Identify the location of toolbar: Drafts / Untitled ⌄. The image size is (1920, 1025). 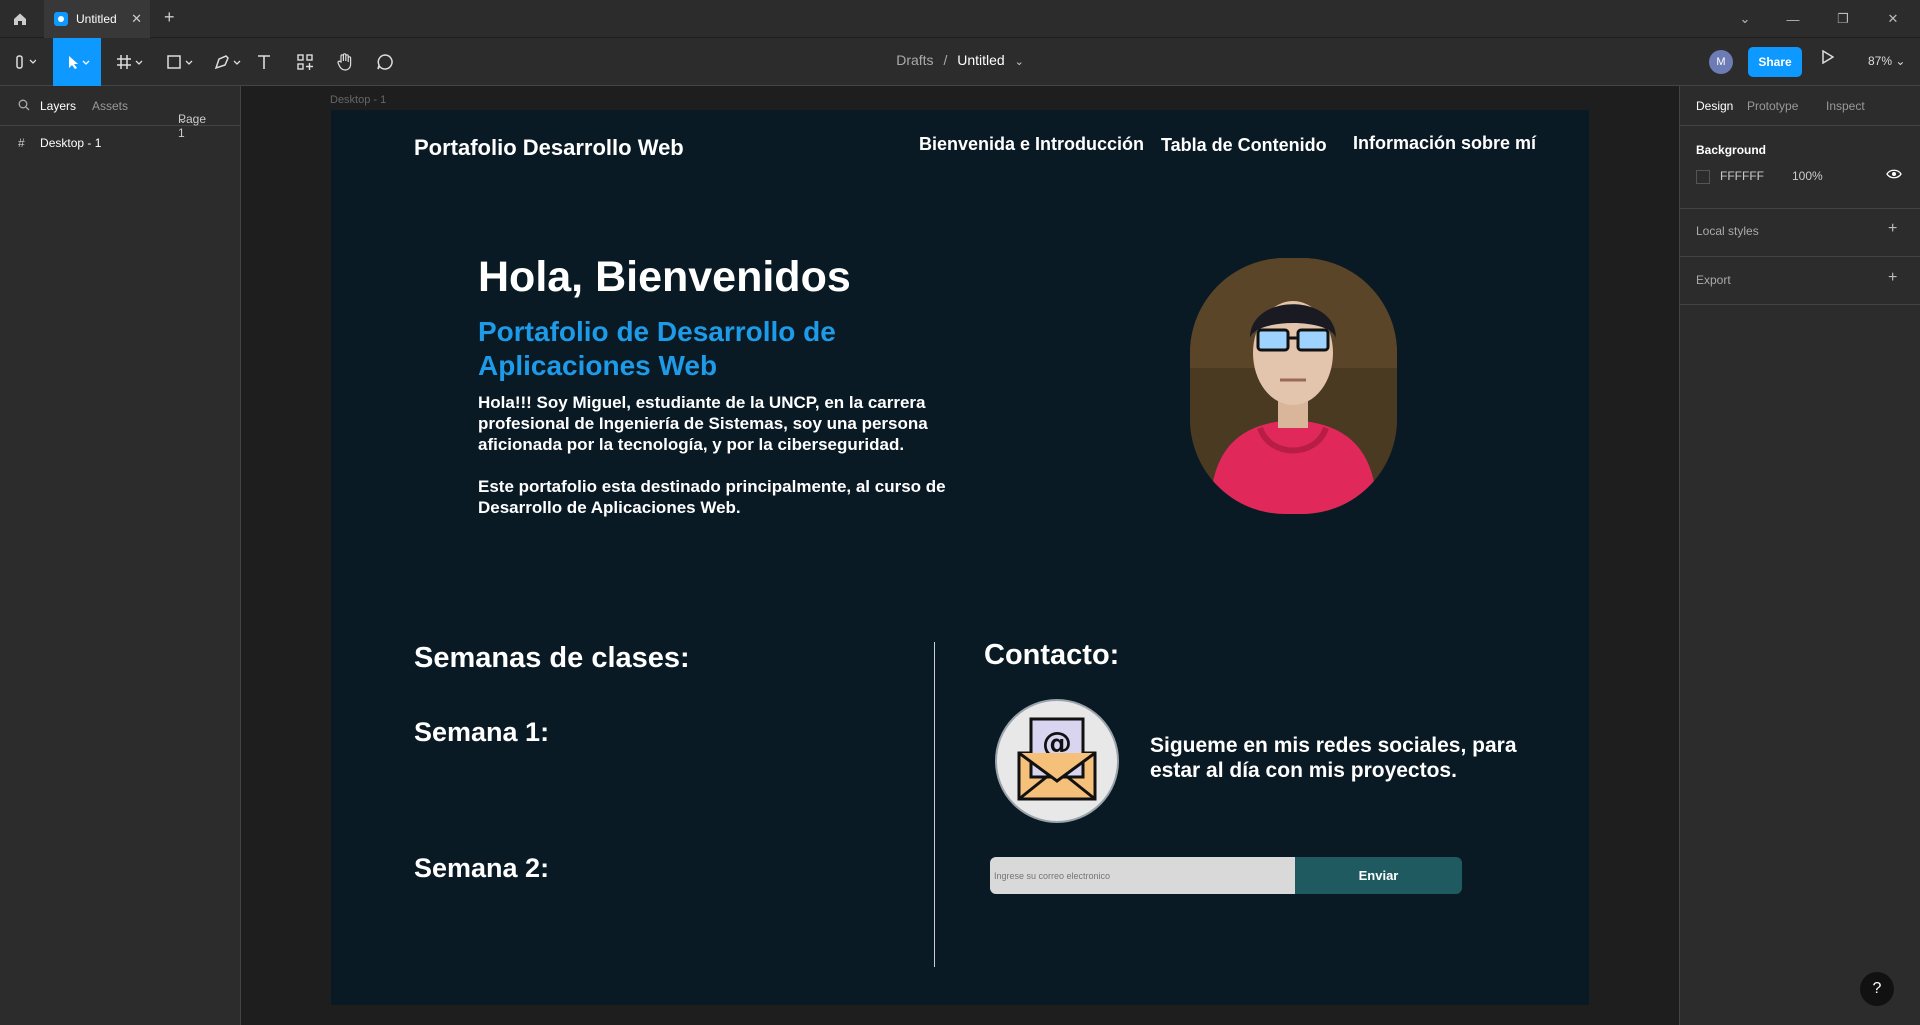
(960, 62).